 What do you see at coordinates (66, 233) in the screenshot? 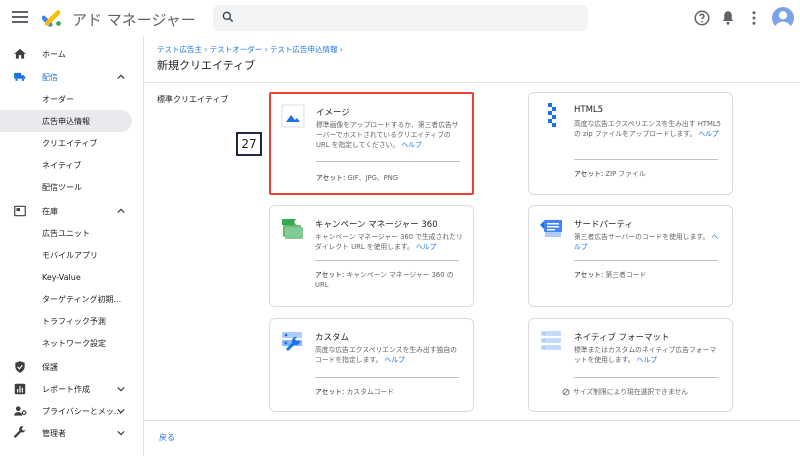
I see `sidebar-item-label: 広告ユニット` at bounding box center [66, 233].